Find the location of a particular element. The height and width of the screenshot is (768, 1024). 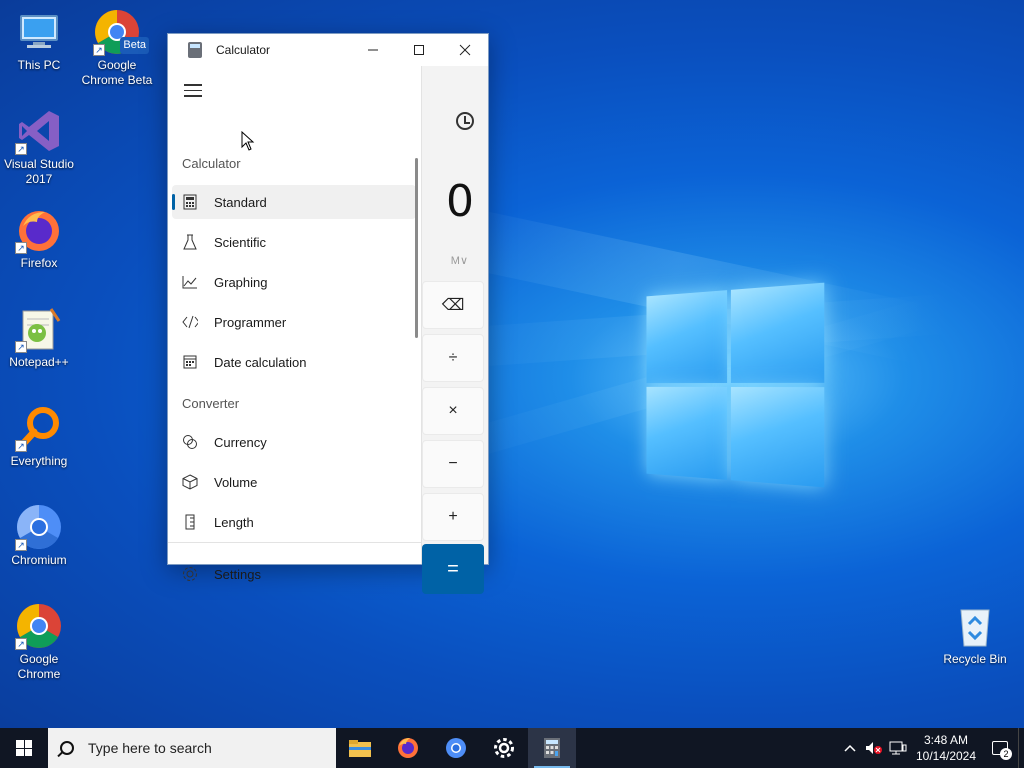

nav-item-label: Currency is located at coordinates (240, 442).